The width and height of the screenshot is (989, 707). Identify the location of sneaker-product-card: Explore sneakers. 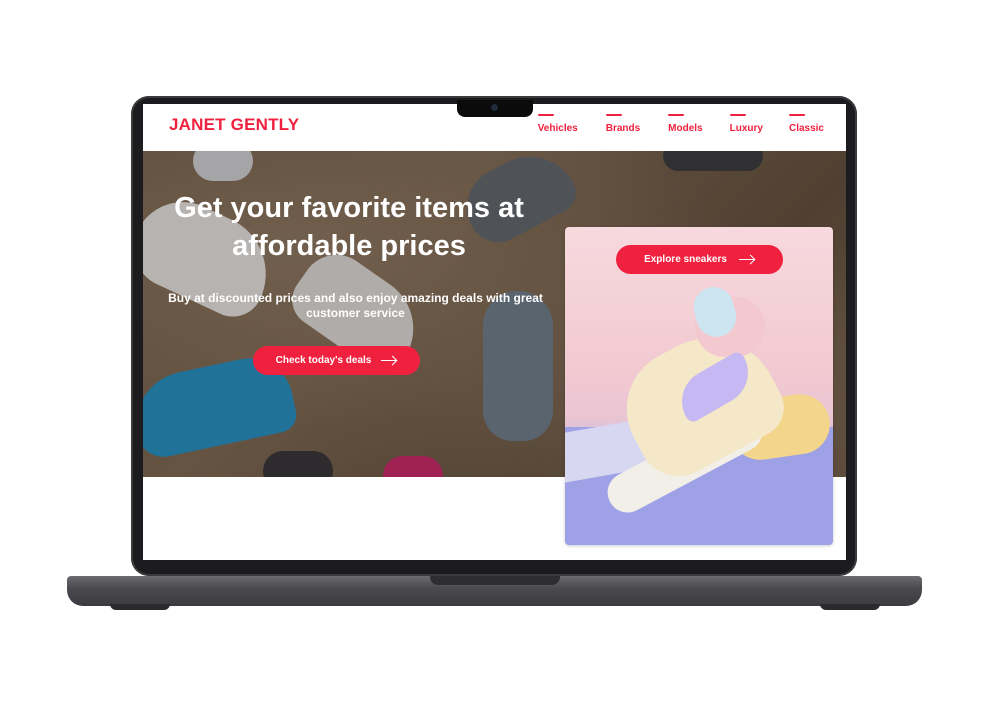
(699, 386).